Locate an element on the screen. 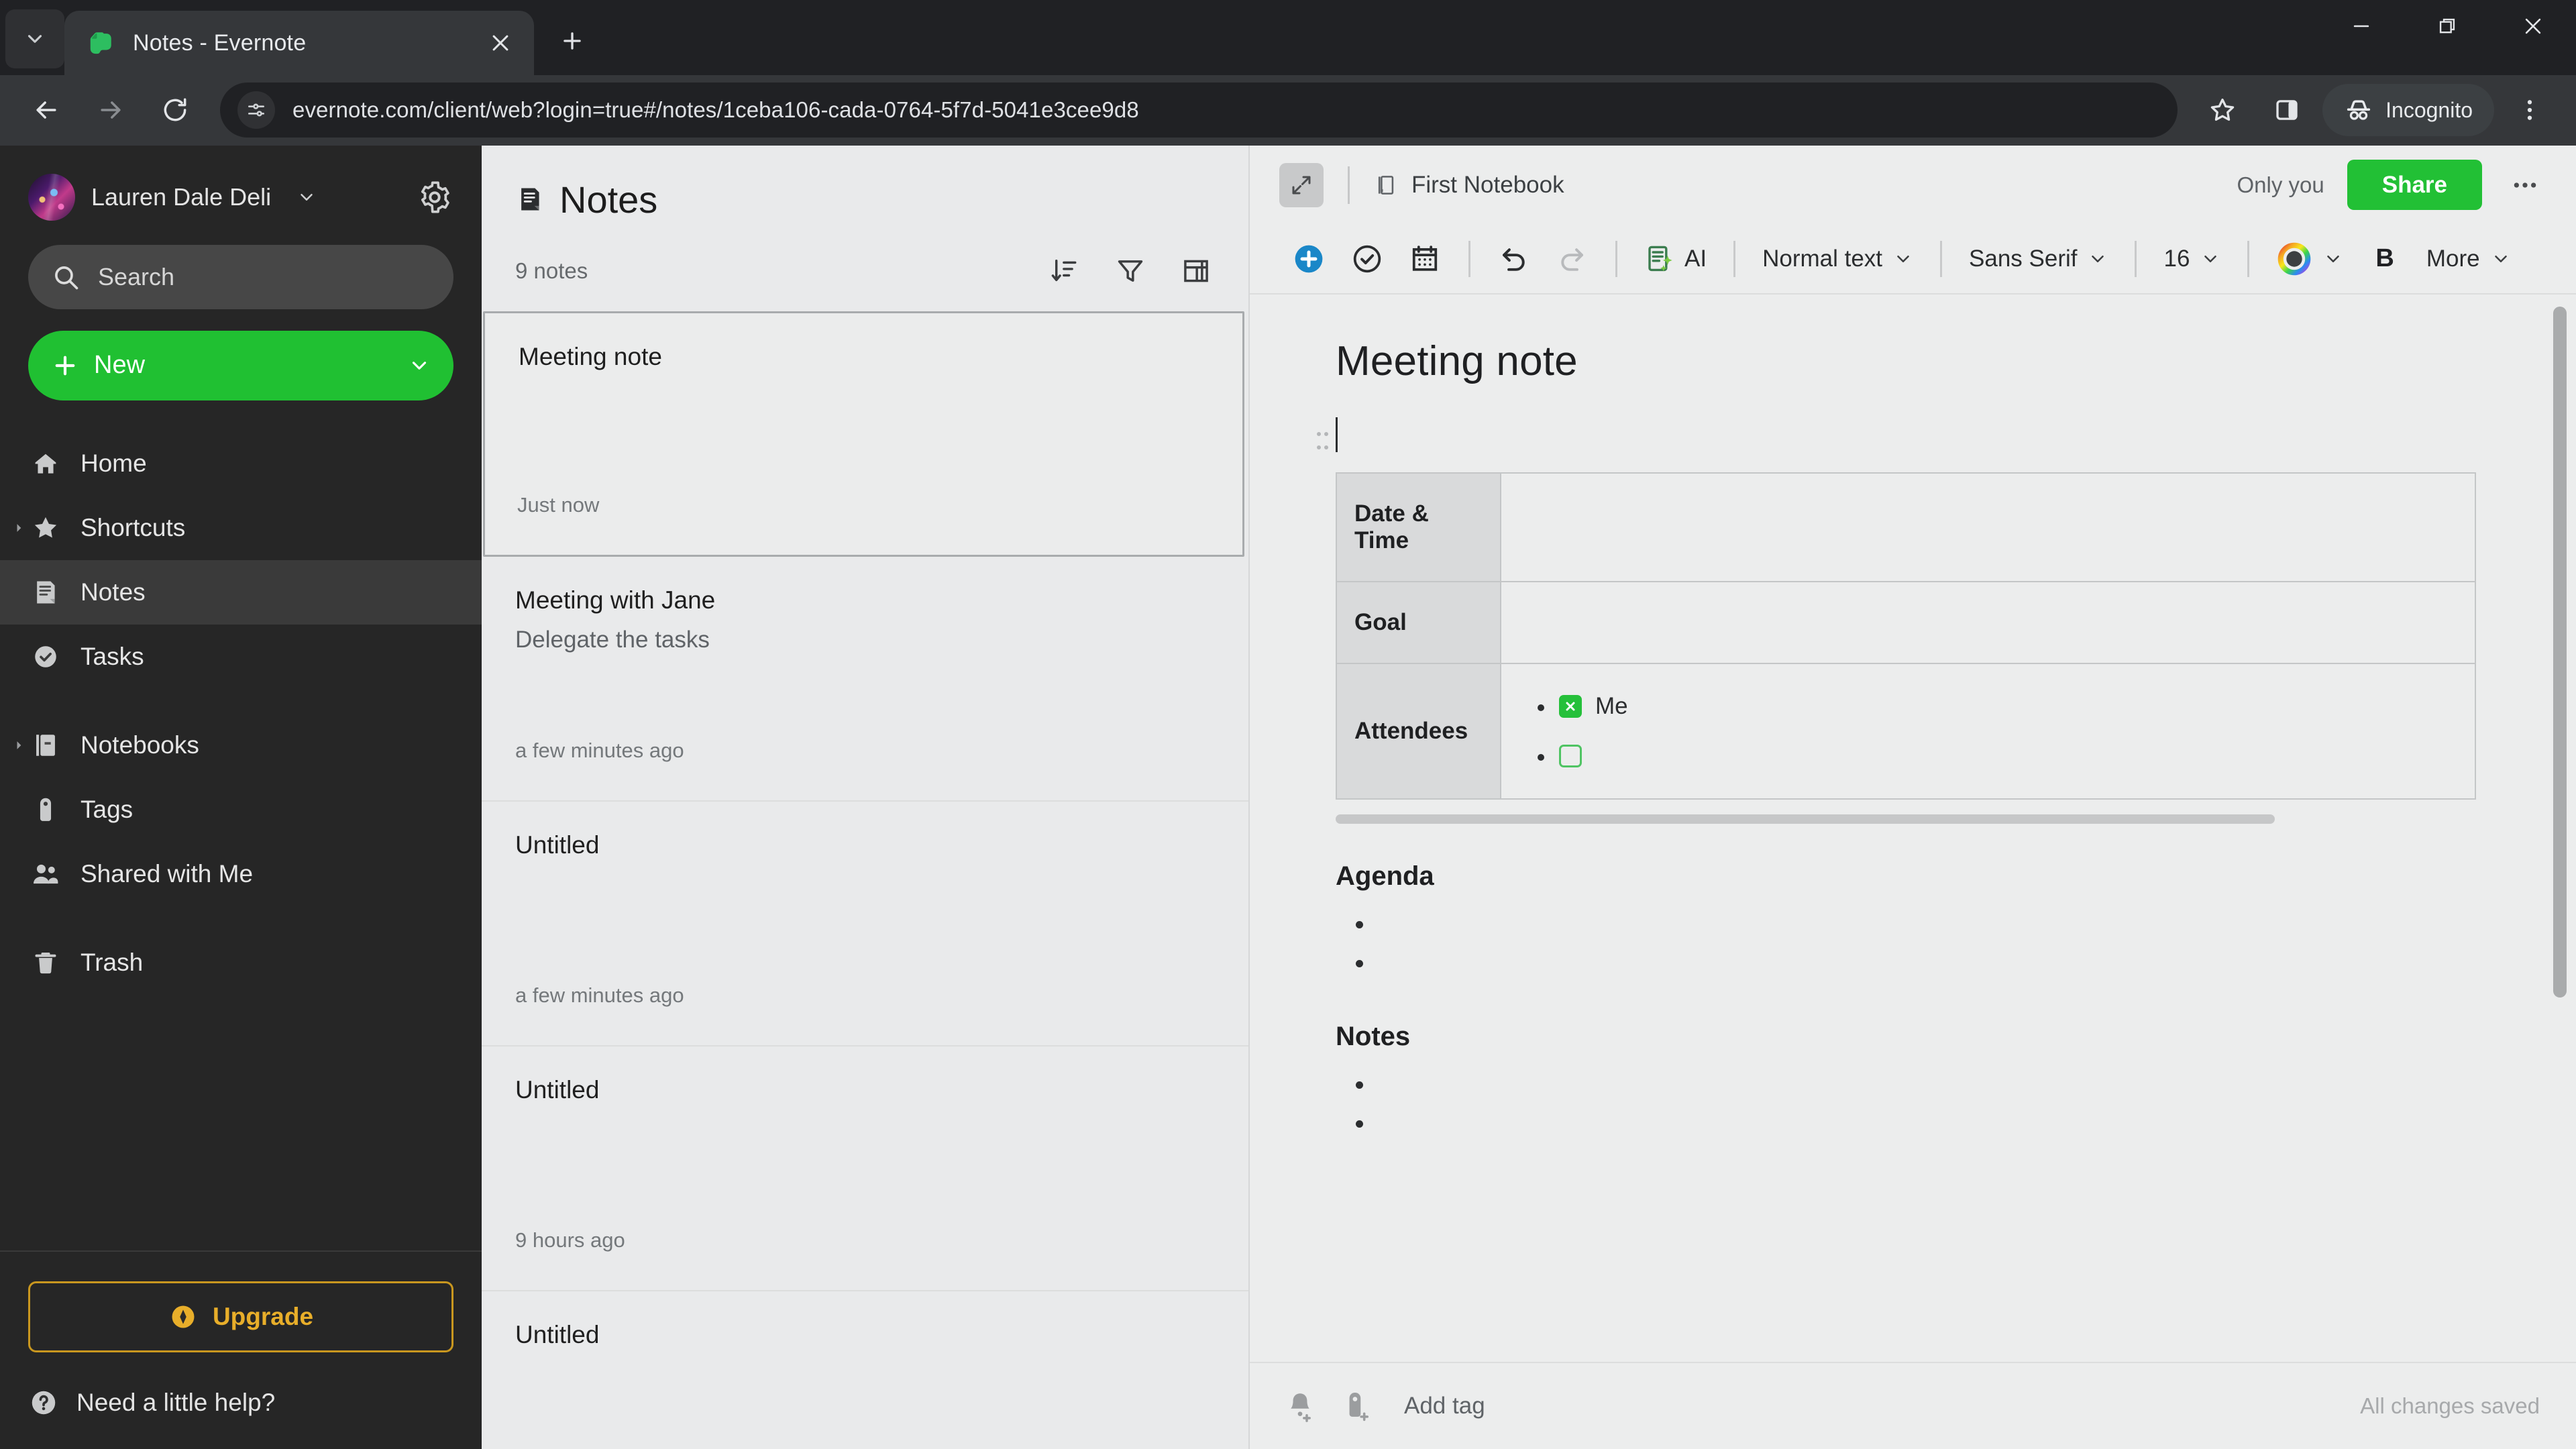  checkbox-checked-icon is located at coordinates (1570, 706).